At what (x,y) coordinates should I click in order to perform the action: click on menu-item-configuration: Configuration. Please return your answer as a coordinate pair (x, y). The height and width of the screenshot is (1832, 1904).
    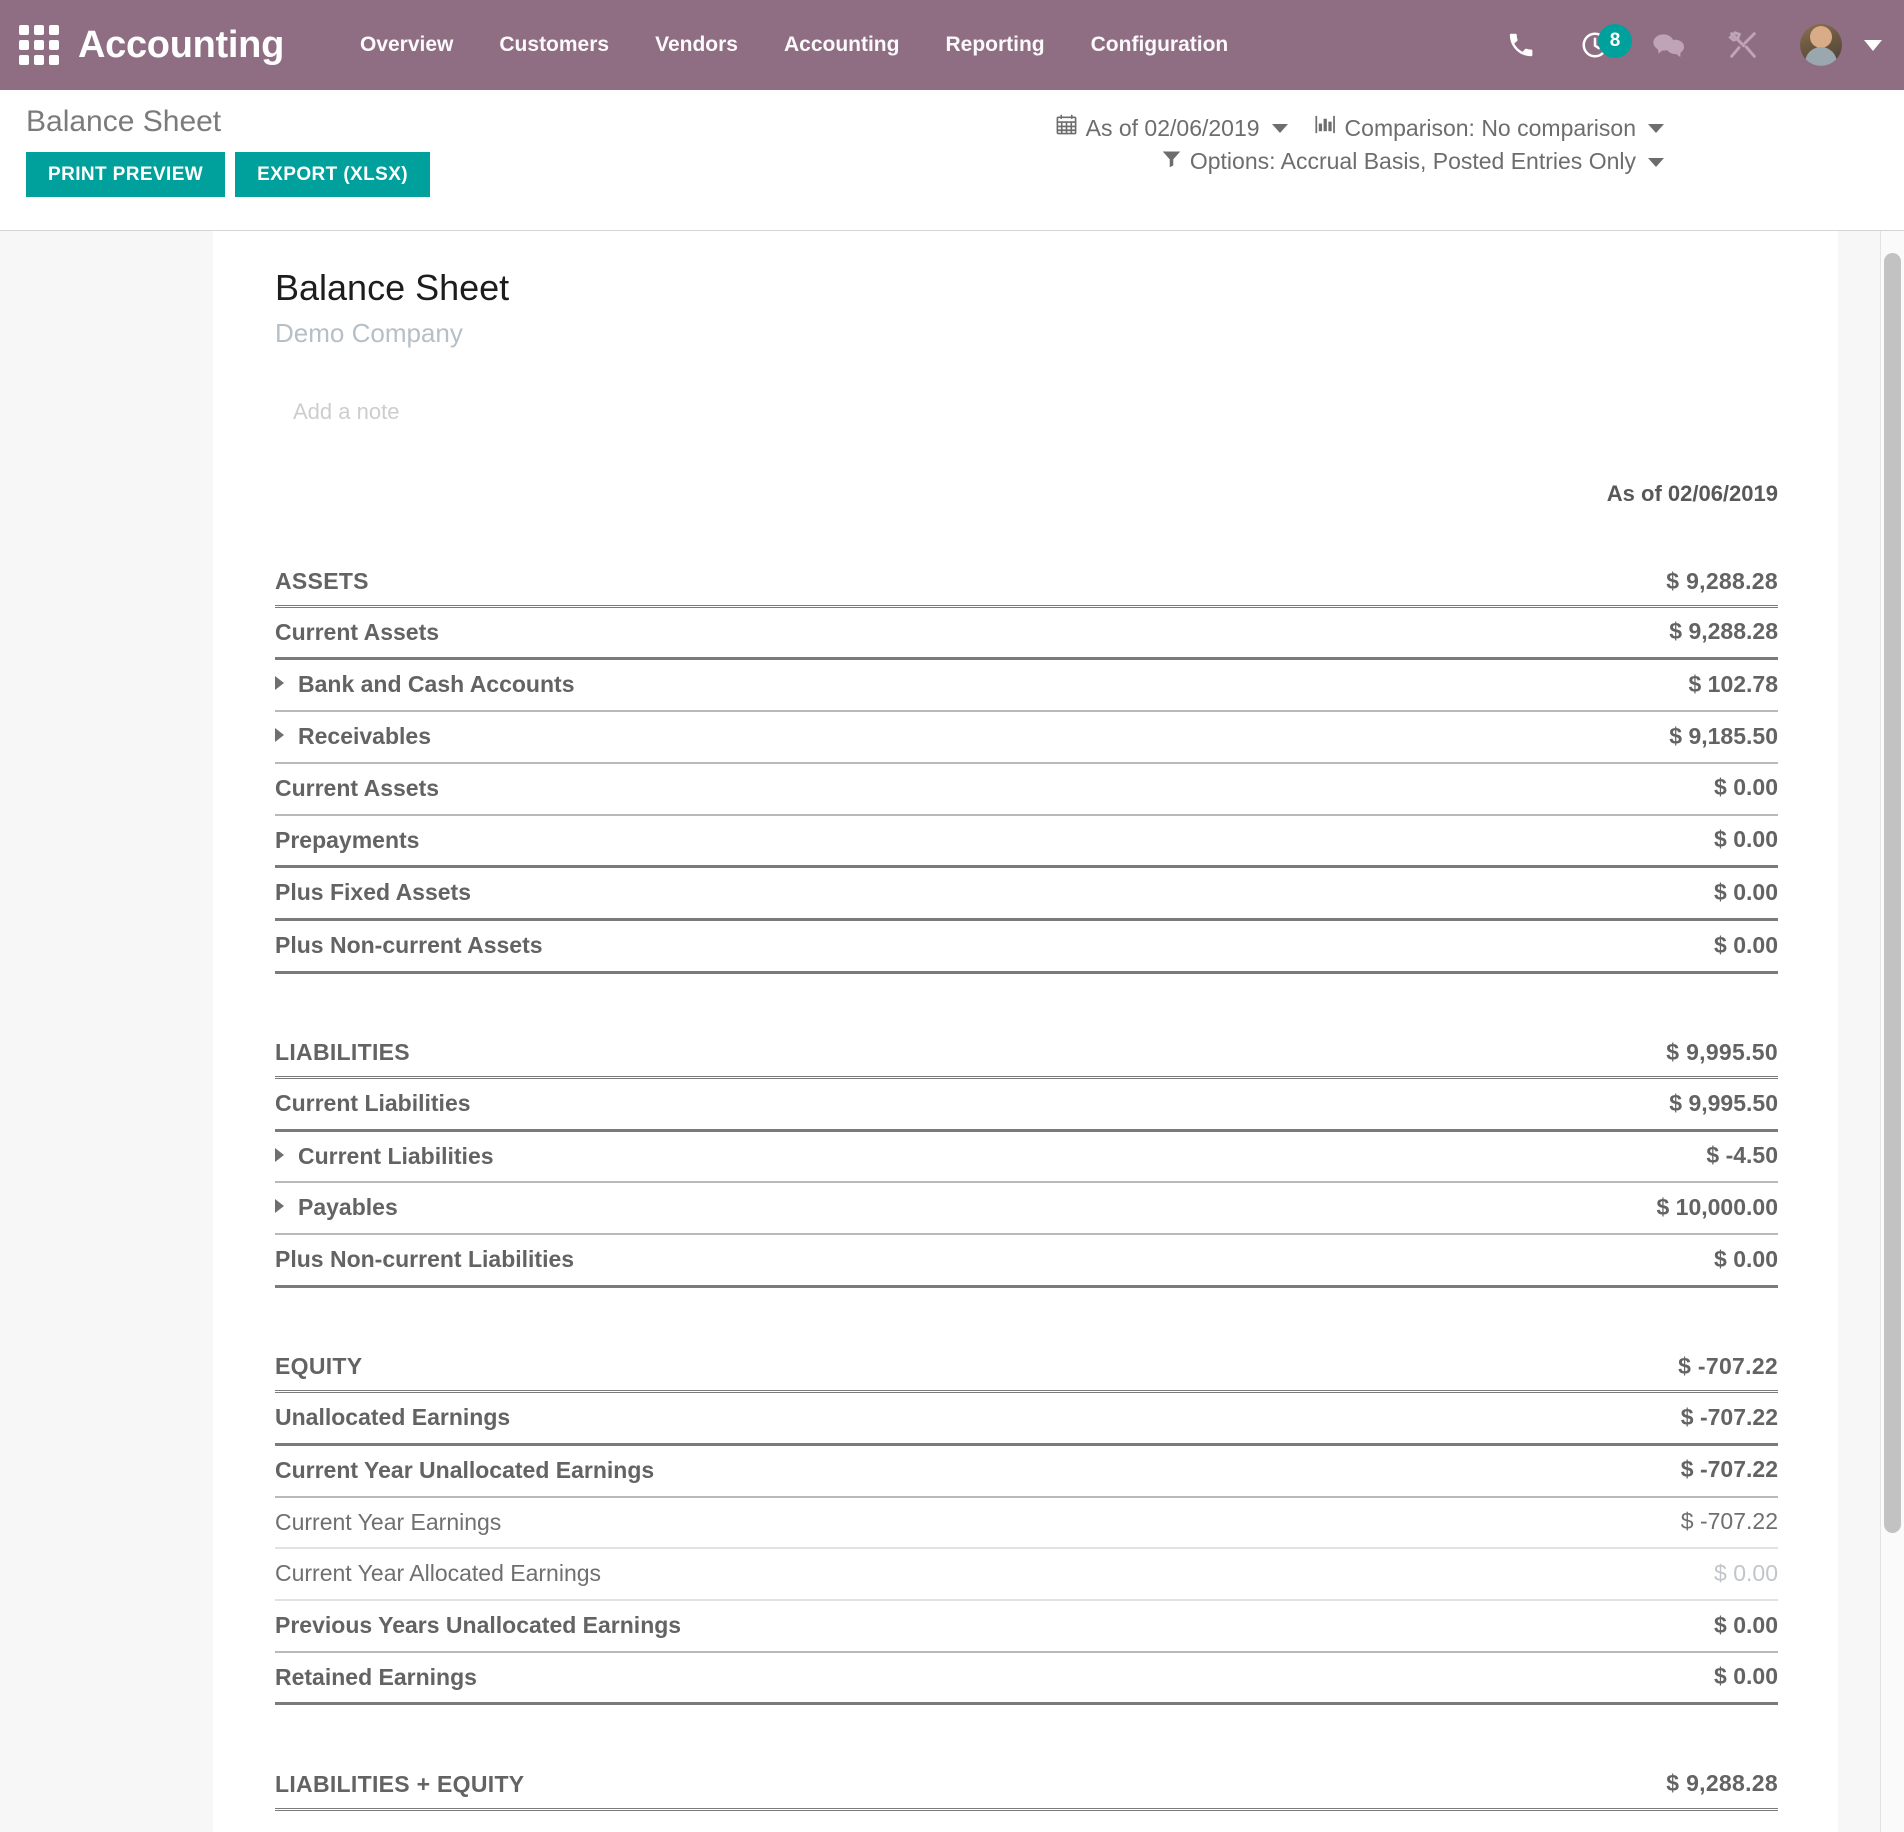
    Looking at the image, I should click on (1160, 45).